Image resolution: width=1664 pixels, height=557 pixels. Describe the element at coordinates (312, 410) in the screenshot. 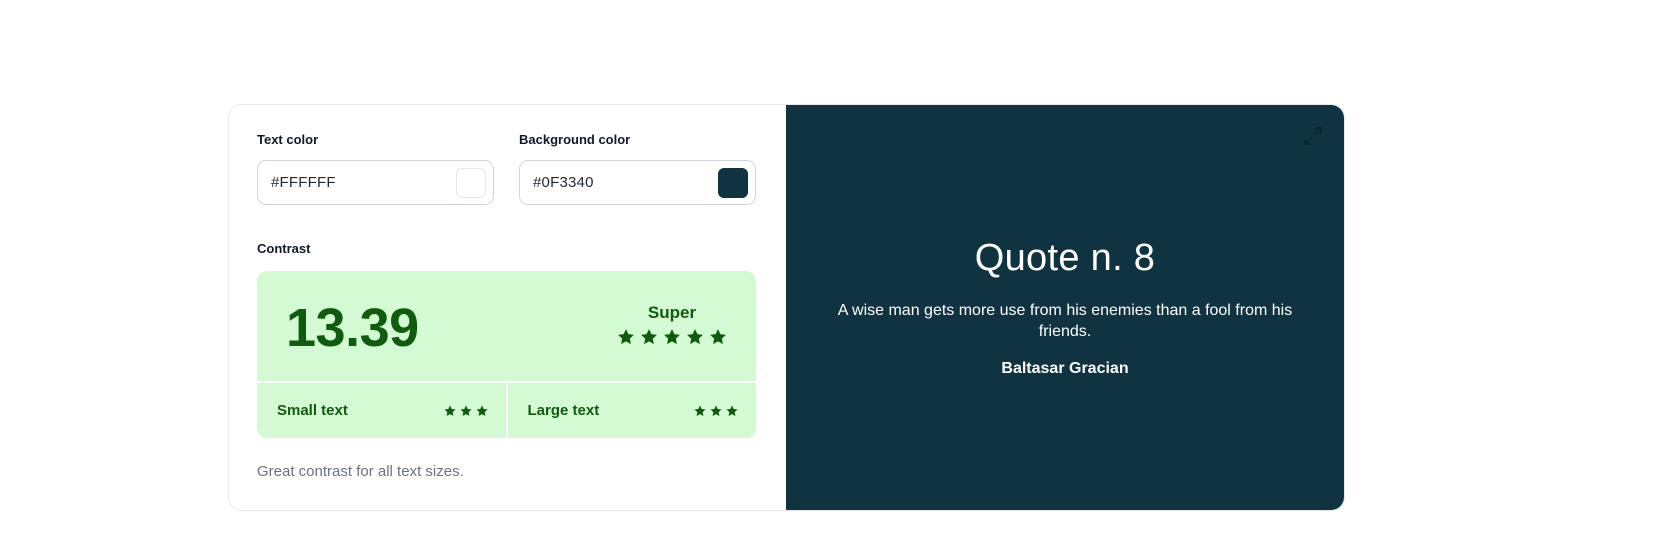

I see `small-text-label: Small text` at that location.